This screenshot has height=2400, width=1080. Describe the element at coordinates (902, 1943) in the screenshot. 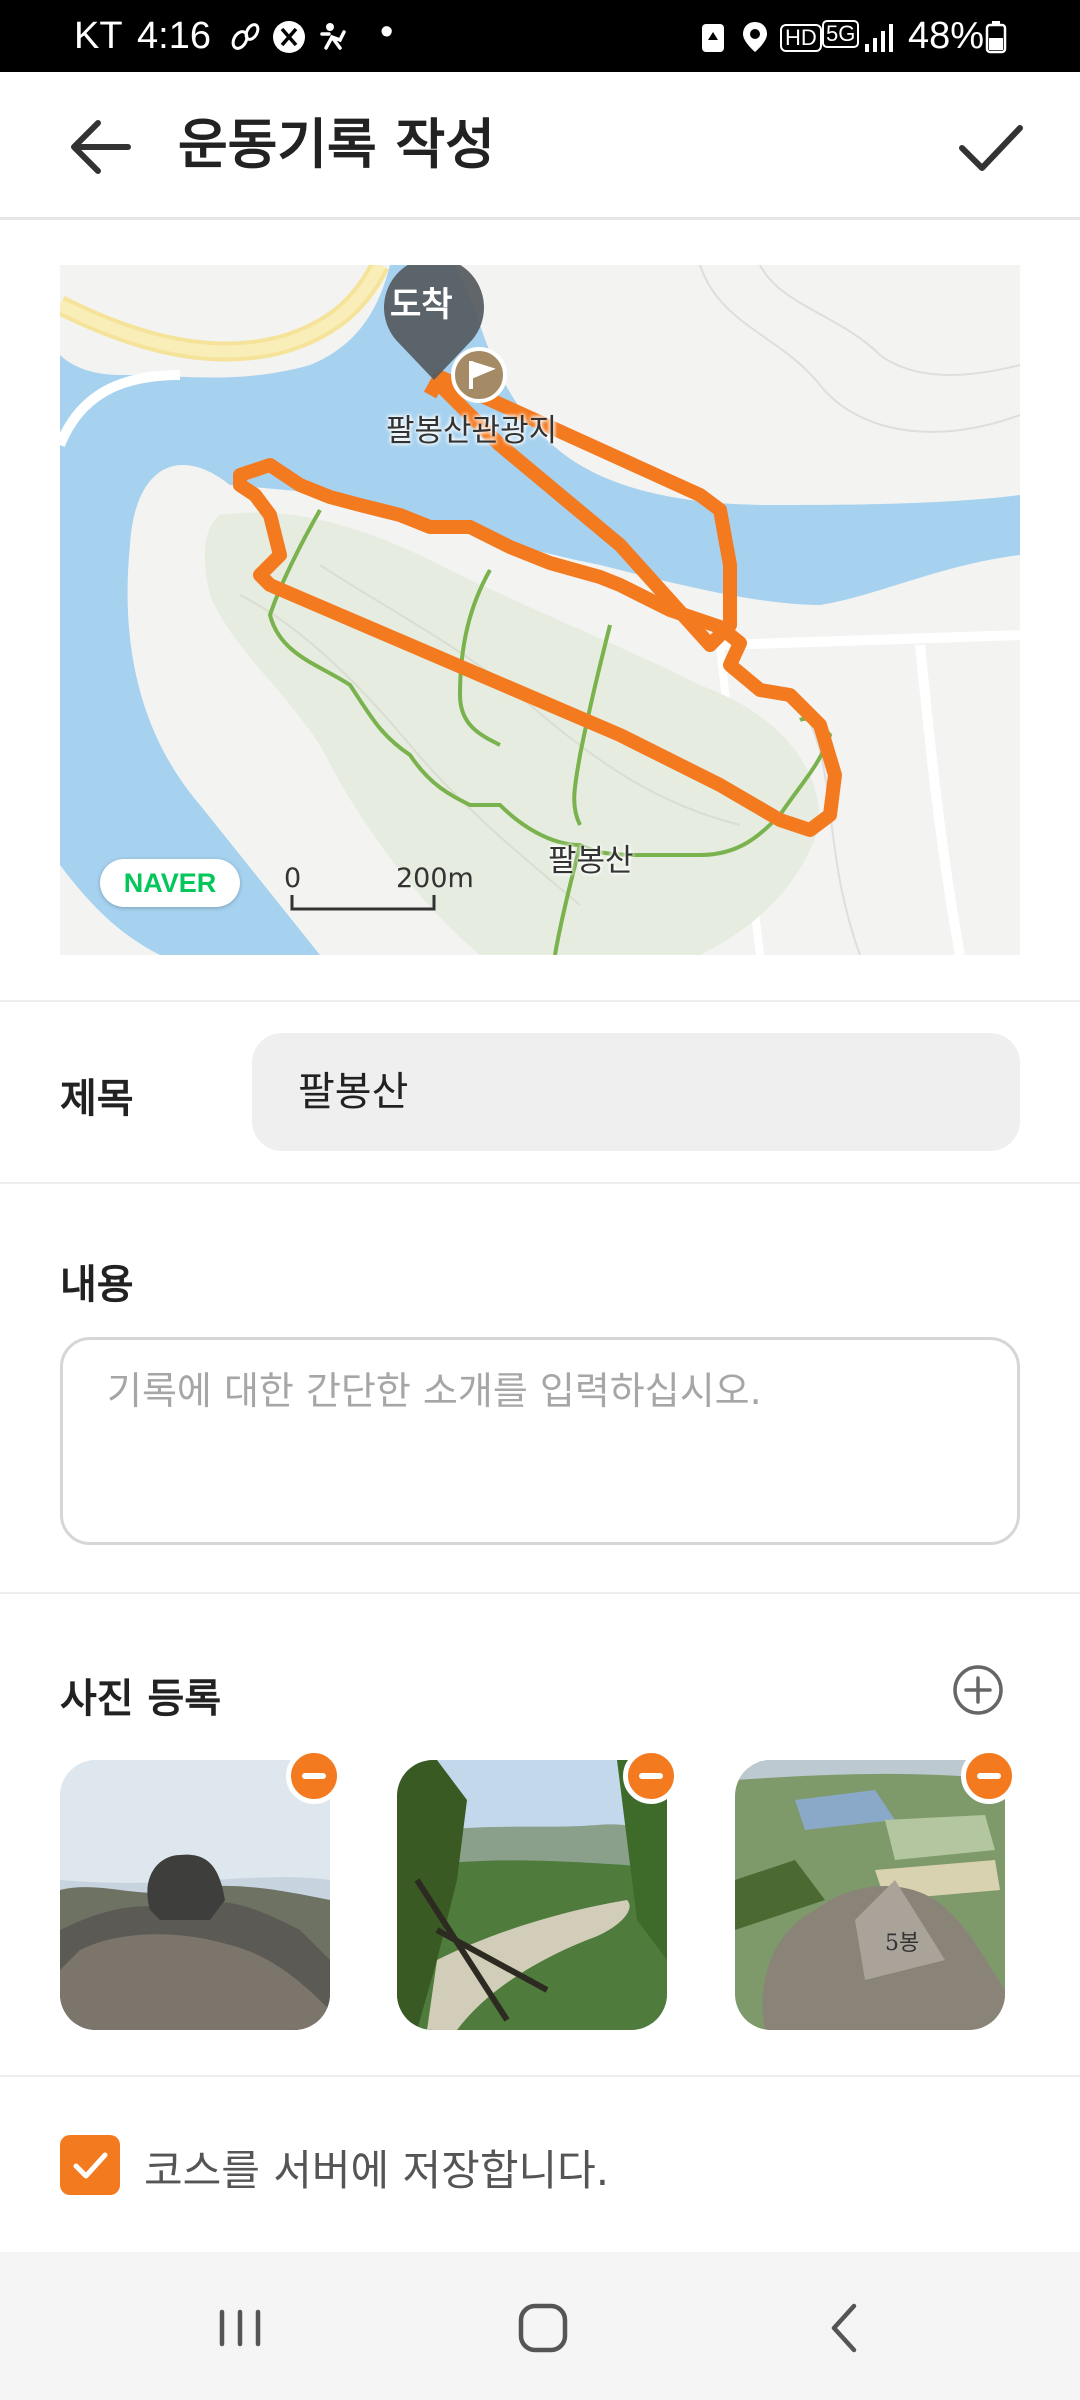

I see `carved-text: 5봉` at that location.